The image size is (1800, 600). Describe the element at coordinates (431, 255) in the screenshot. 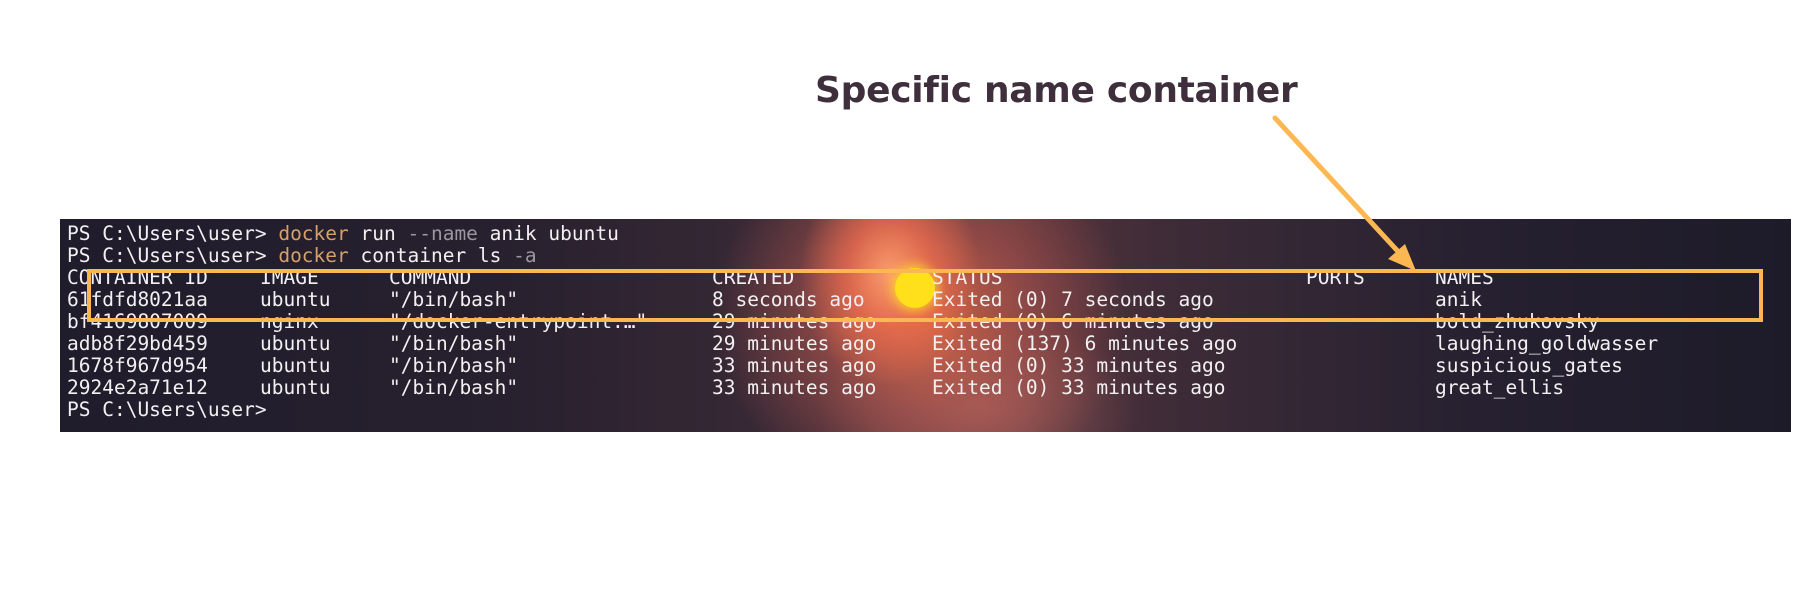

I see `command-args: container ls` at that location.